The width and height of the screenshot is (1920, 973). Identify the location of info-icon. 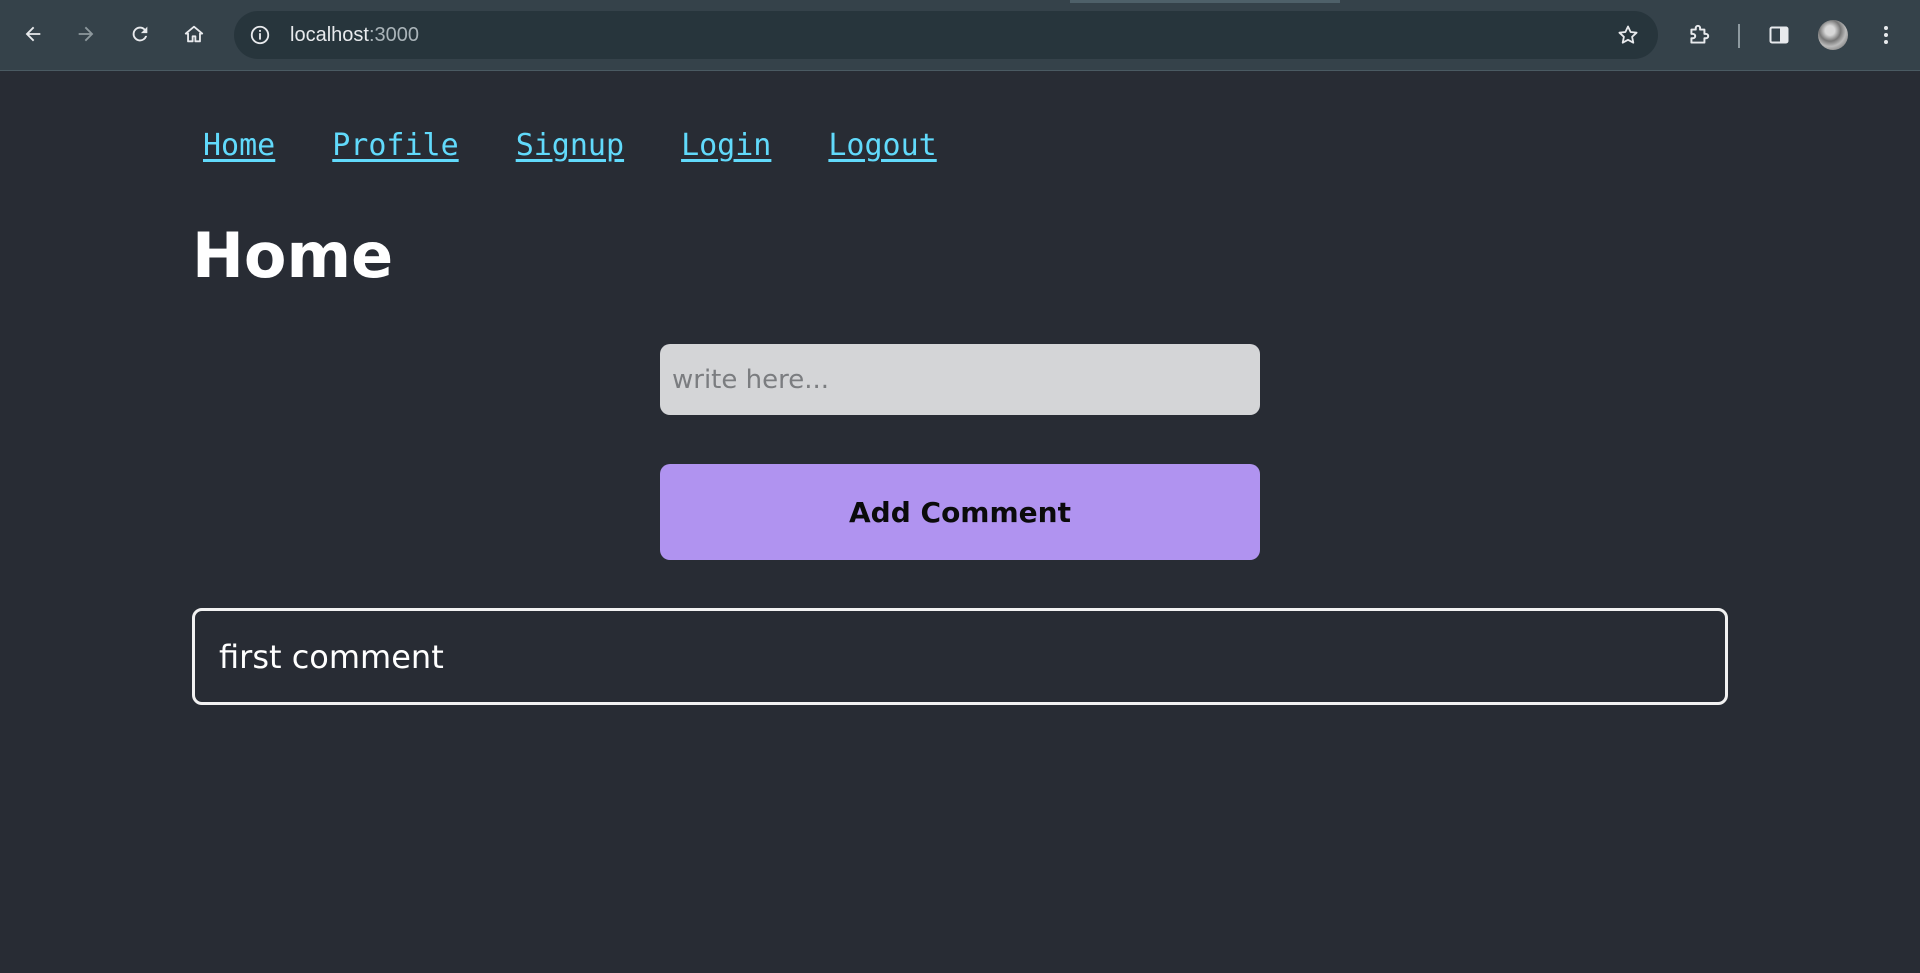
(260, 35).